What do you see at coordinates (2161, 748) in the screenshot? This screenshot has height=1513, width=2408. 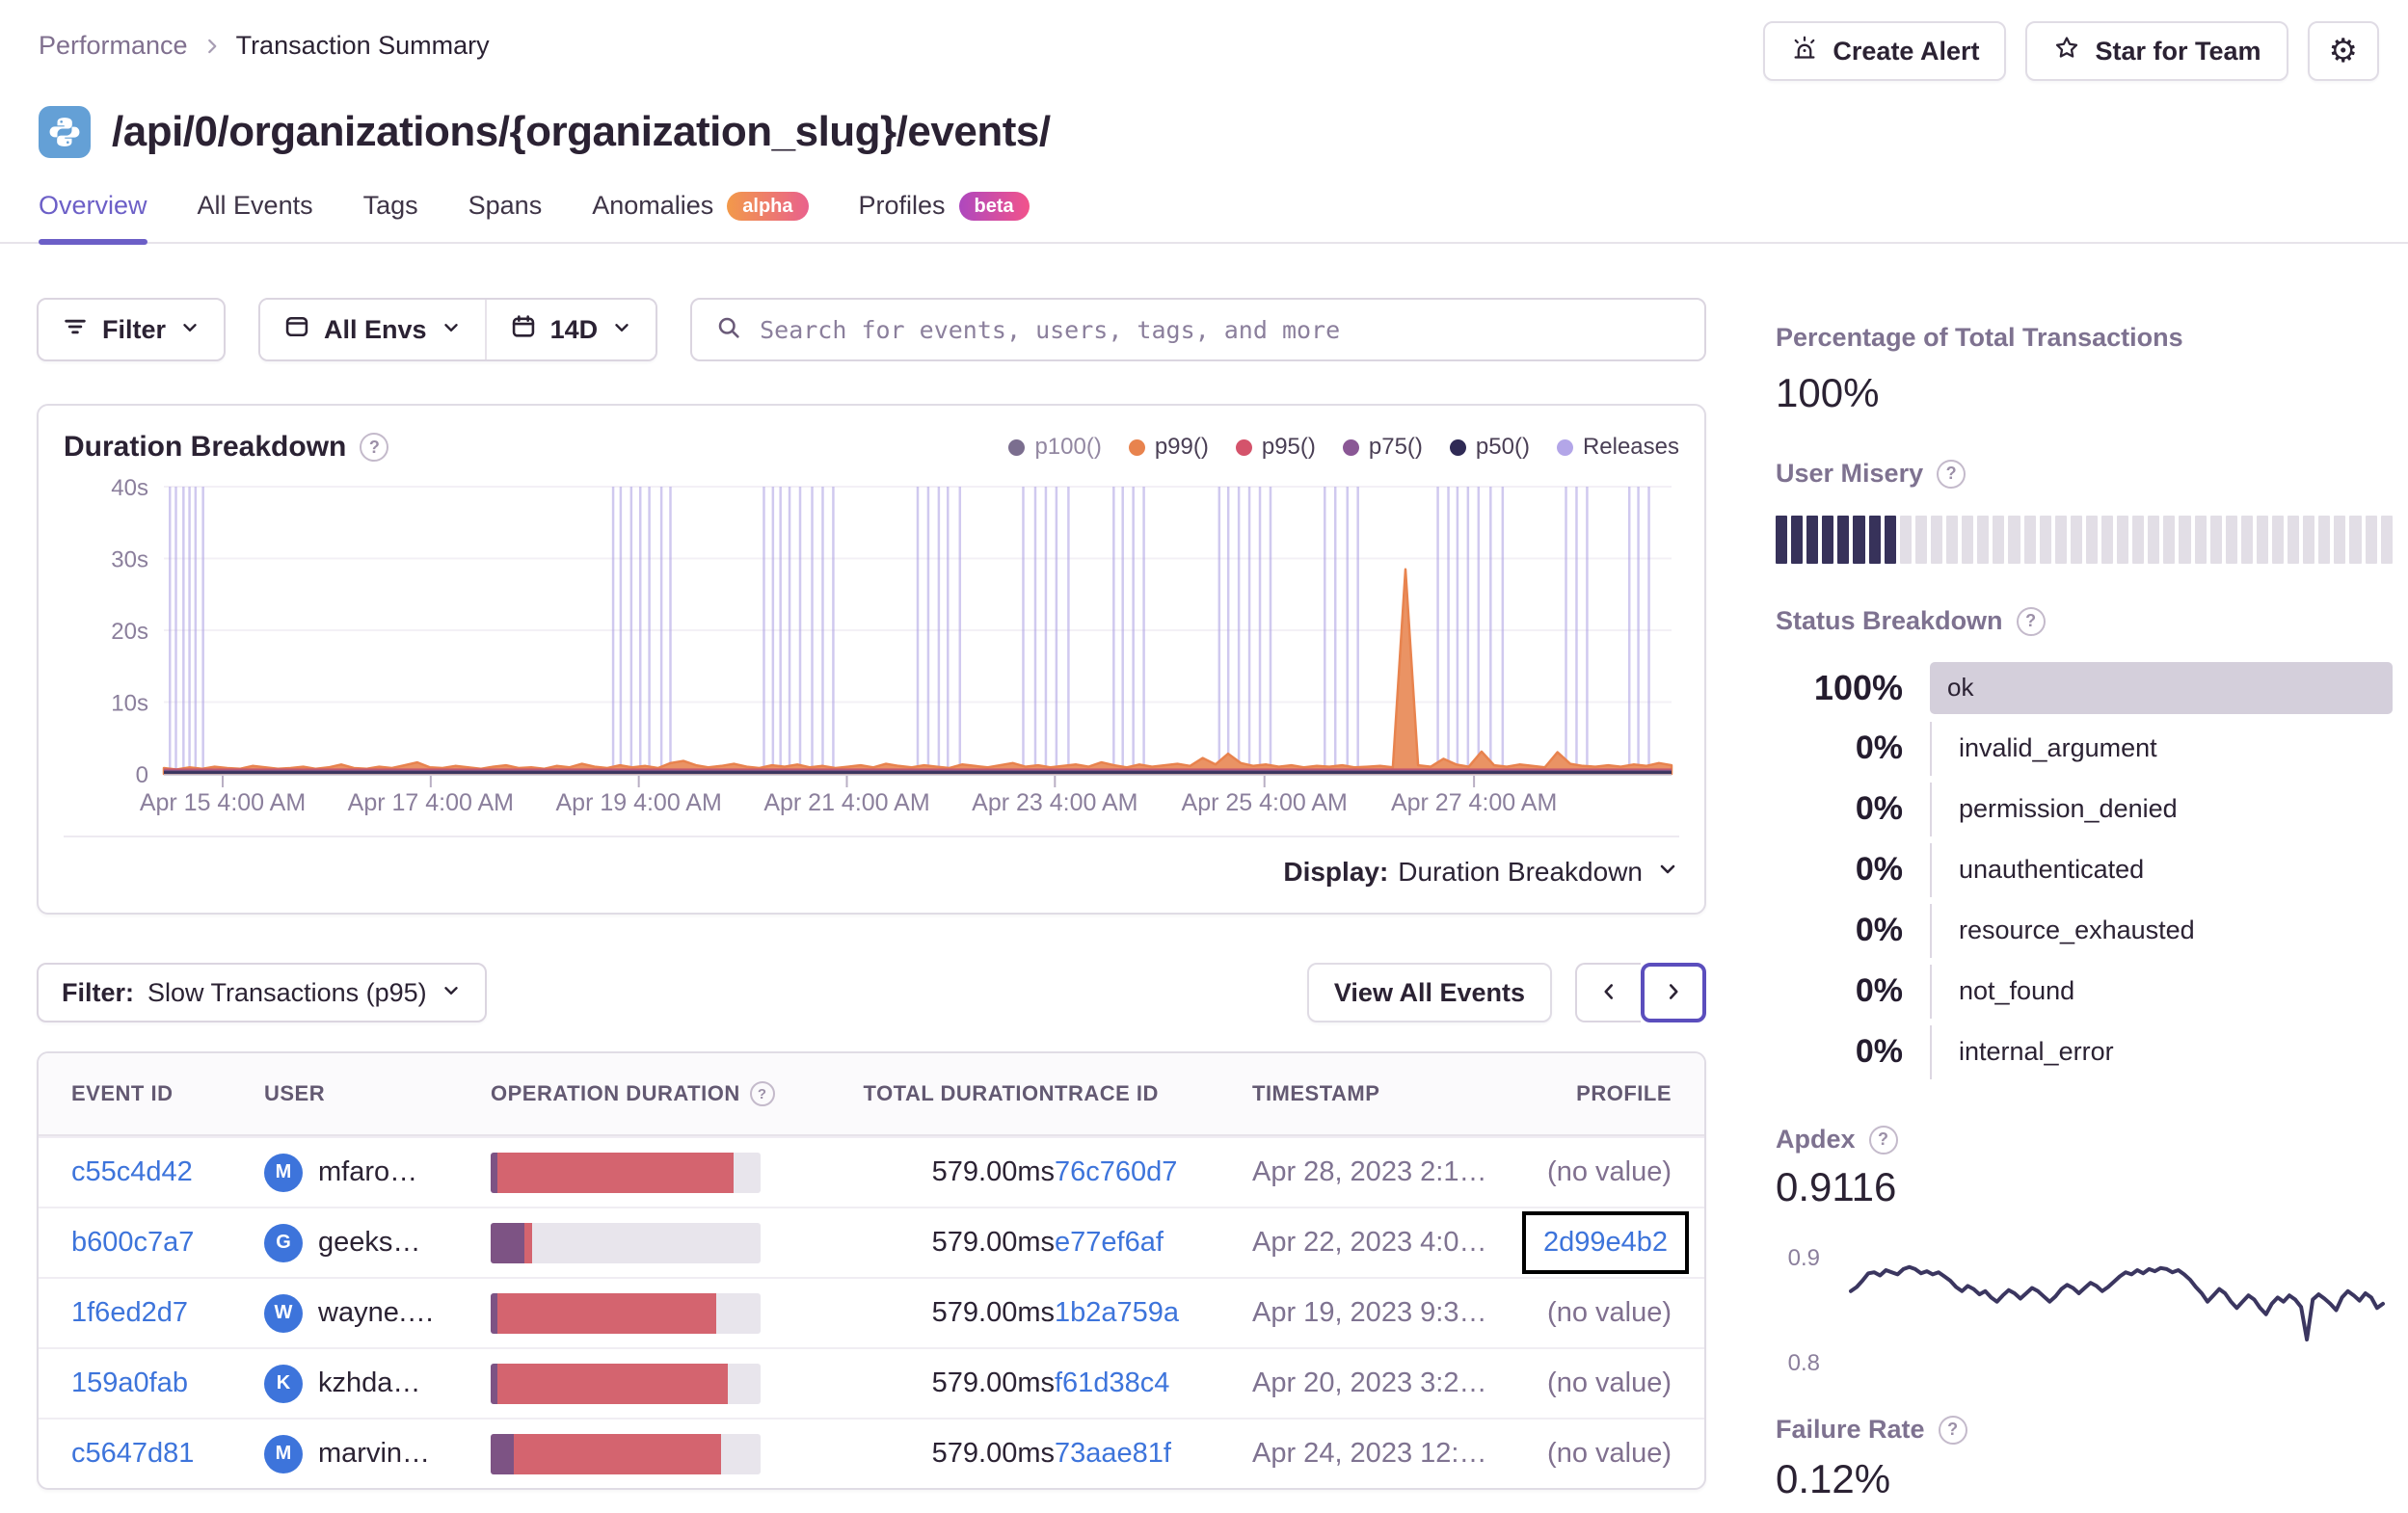 I see `status-label: invalid_argument` at bounding box center [2161, 748].